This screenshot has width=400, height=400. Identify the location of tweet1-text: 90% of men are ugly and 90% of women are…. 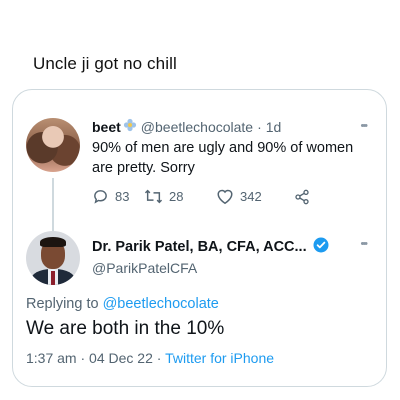
(223, 158).